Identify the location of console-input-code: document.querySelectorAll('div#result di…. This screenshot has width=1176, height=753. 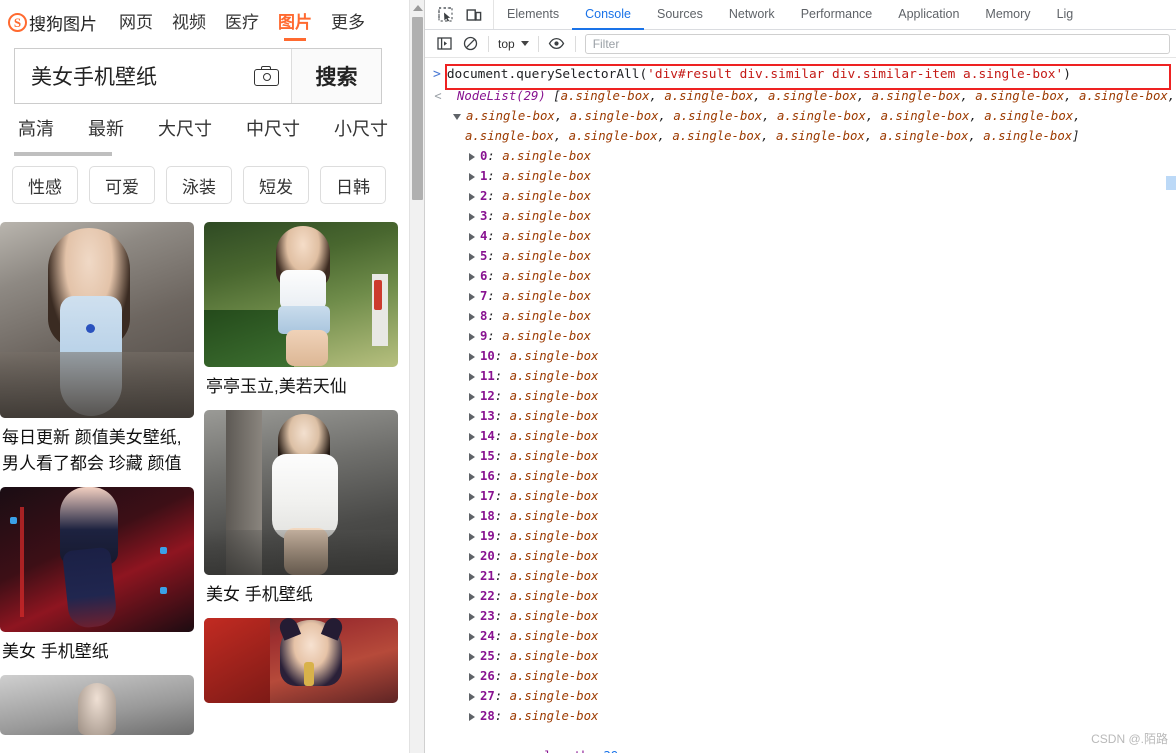
(759, 74).